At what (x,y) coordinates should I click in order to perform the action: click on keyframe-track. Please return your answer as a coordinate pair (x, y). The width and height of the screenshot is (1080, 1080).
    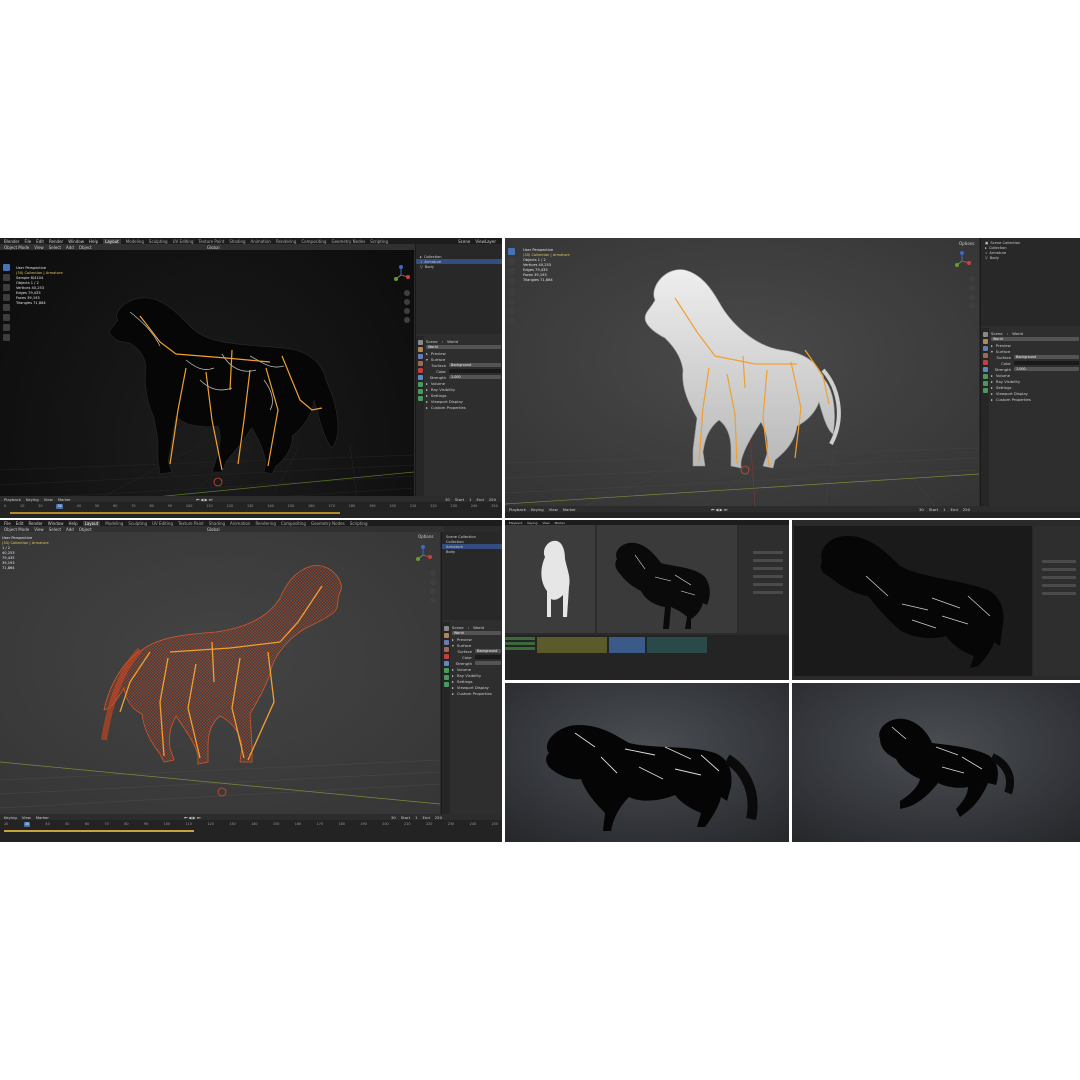
    Looking at the image, I should click on (175, 513).